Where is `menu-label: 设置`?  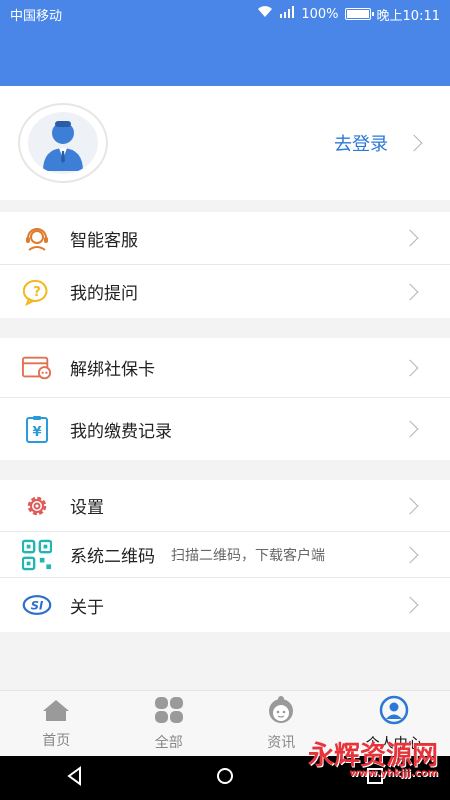 menu-label: 设置 is located at coordinates (87, 508).